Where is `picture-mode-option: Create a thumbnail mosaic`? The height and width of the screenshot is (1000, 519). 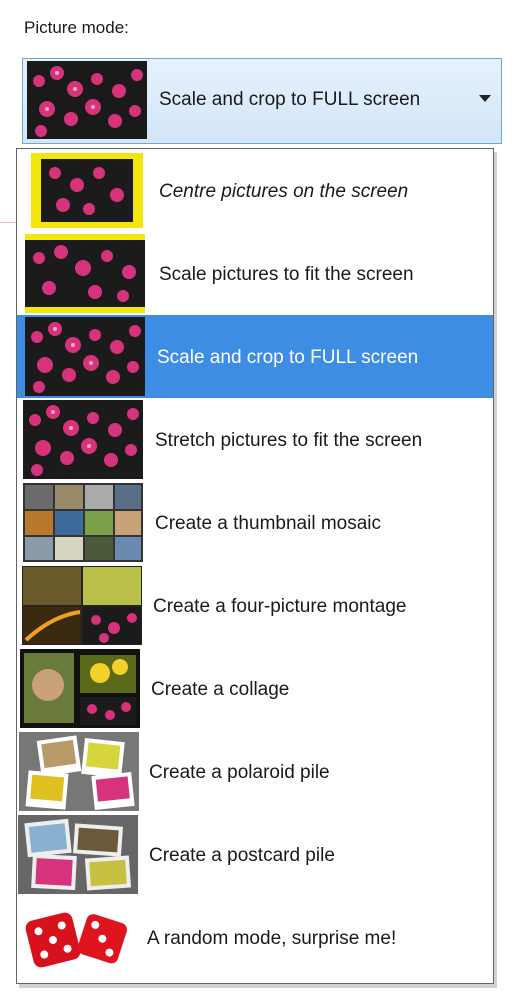
picture-mode-option: Create a thumbnail mosaic is located at coordinates (255, 522).